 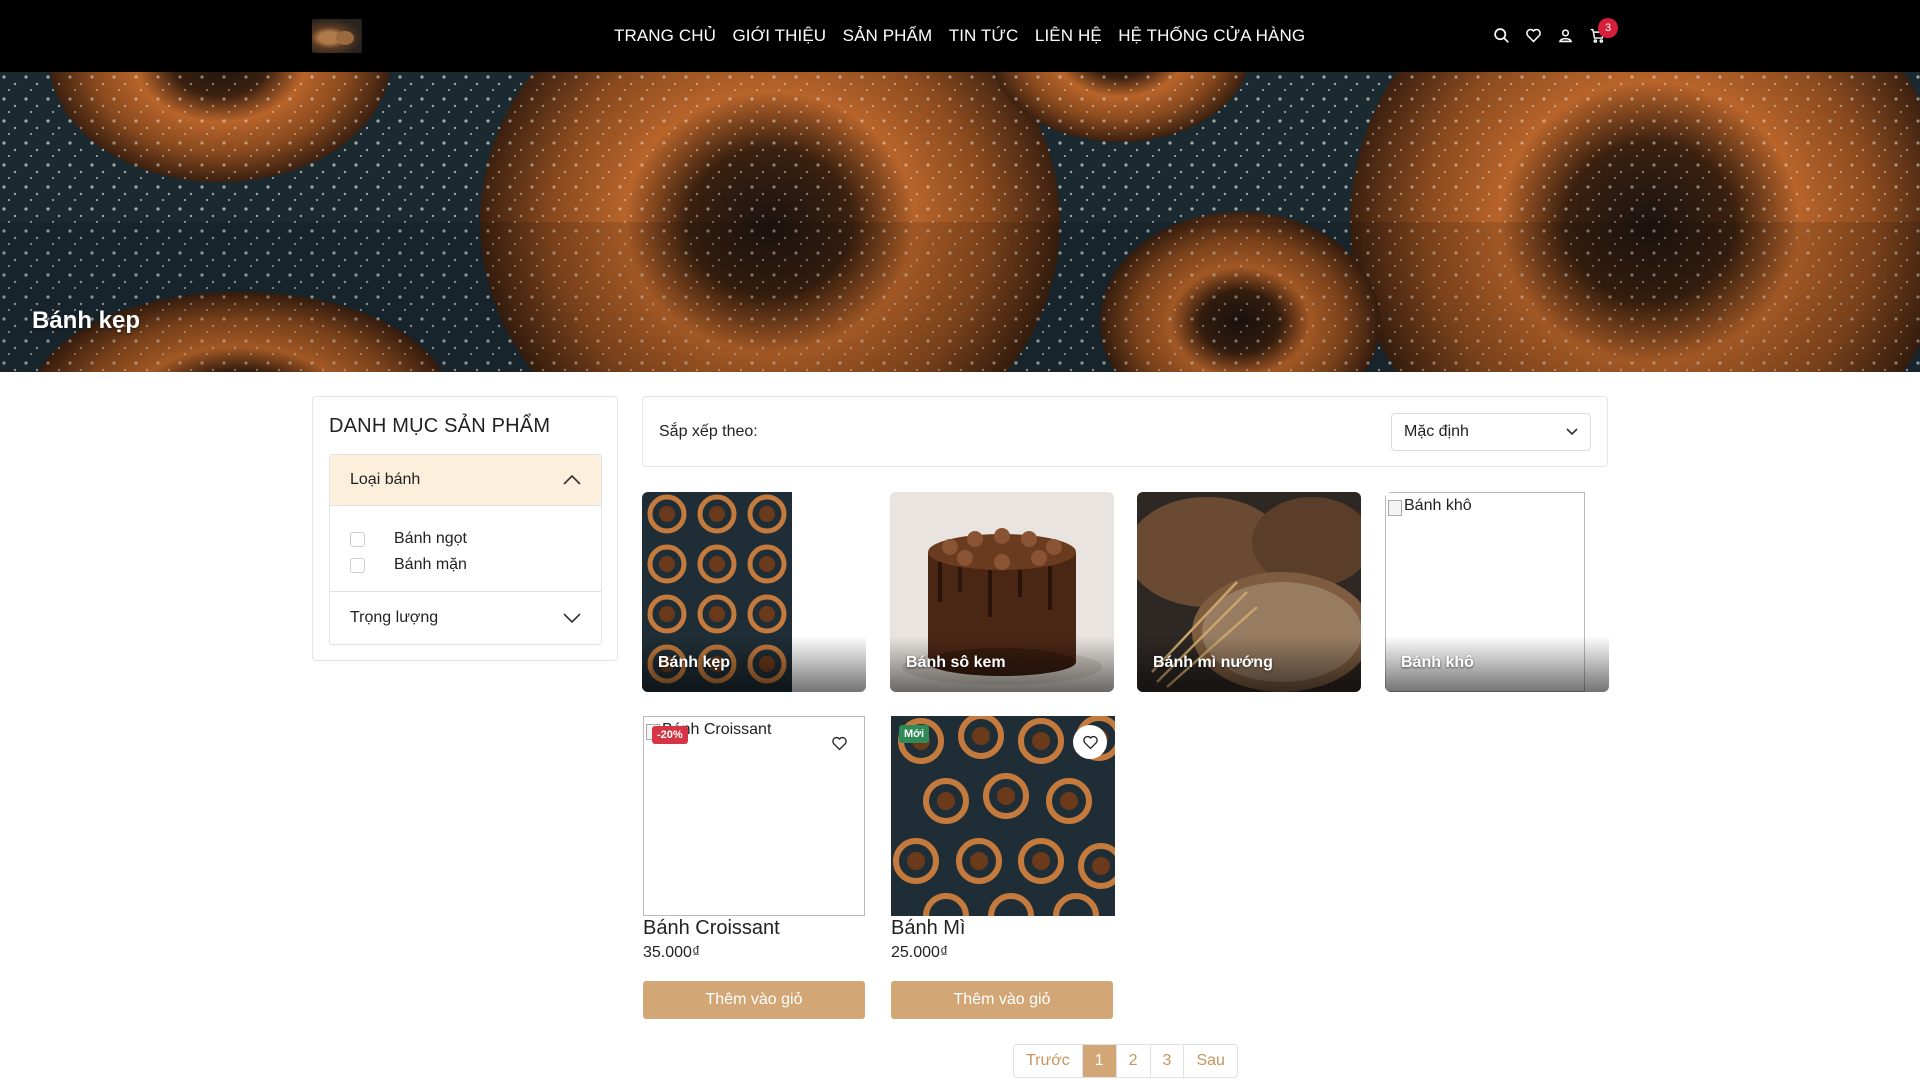 I want to click on pagination-page-2: 2, so click(x=1132, y=1061).